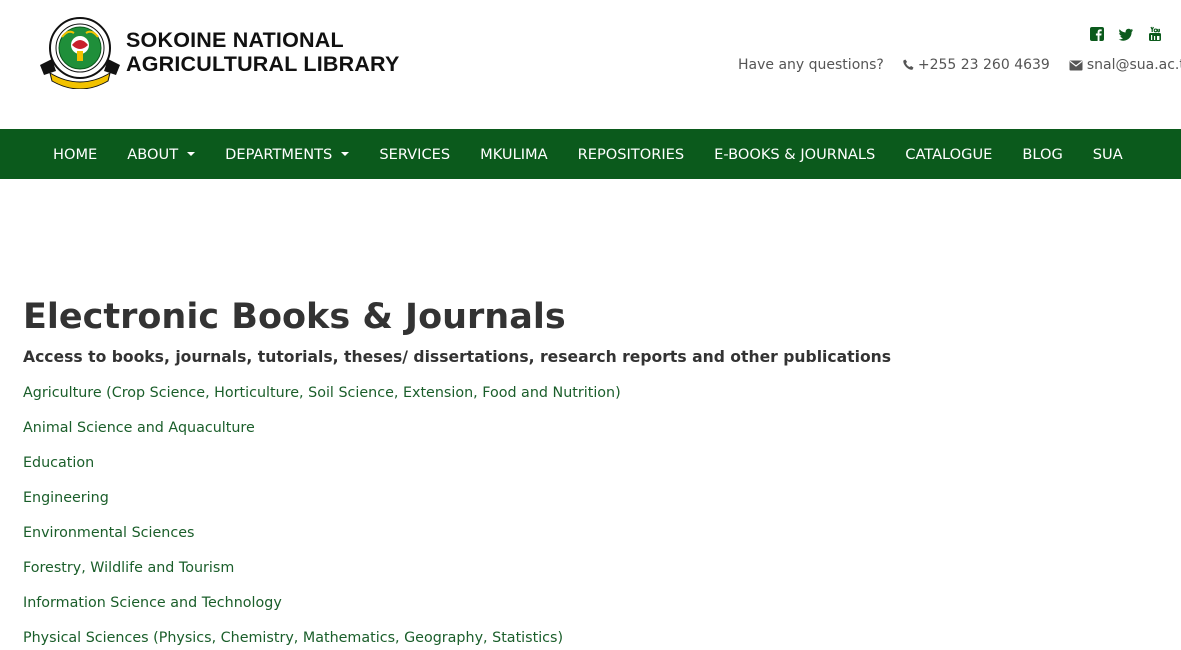  Describe the element at coordinates (811, 65) in the screenshot. I see `questions-text: Have any questions?` at that location.